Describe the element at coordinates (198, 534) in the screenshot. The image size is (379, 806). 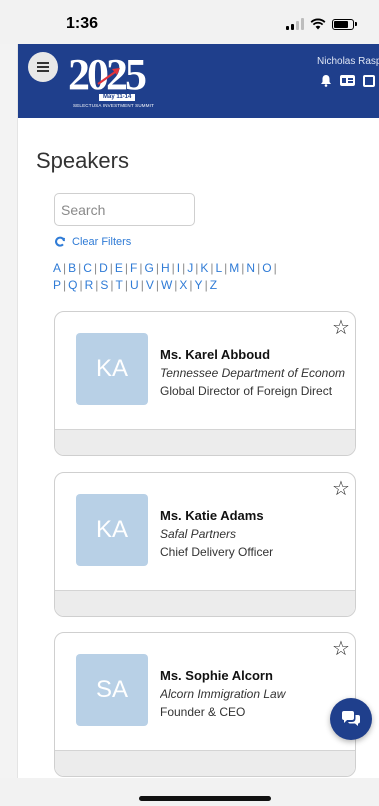
I see `speaker-organization: Safal Partners` at that location.